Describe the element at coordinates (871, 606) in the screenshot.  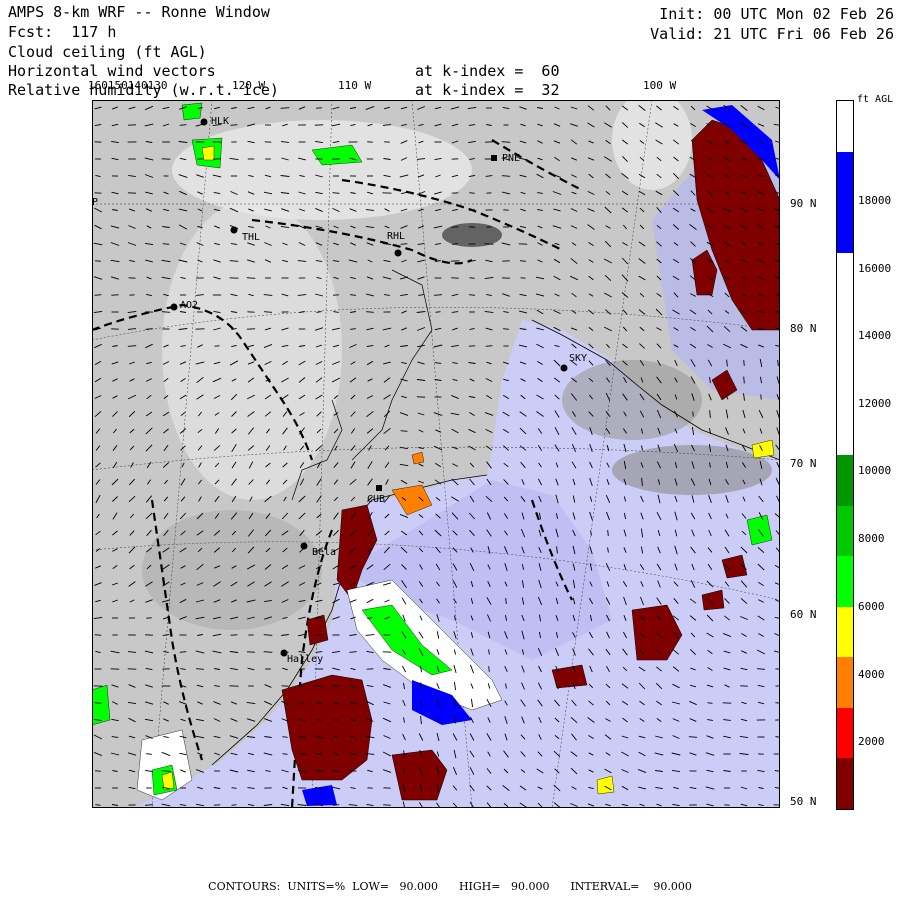
I see `colorbar-tick-label: 6000` at that location.